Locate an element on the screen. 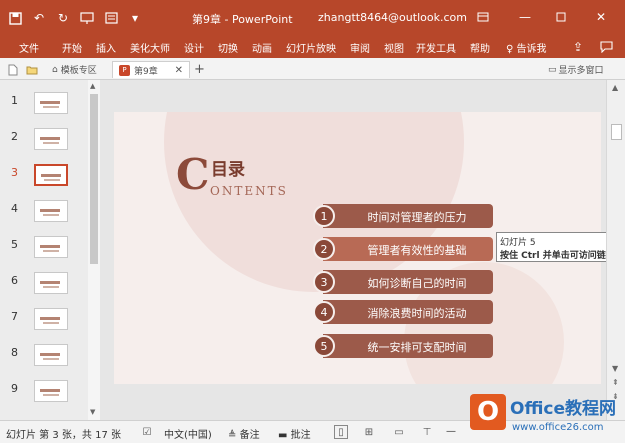  toc-item-2: 2 管理者有效性的基础 is located at coordinates (403, 249).